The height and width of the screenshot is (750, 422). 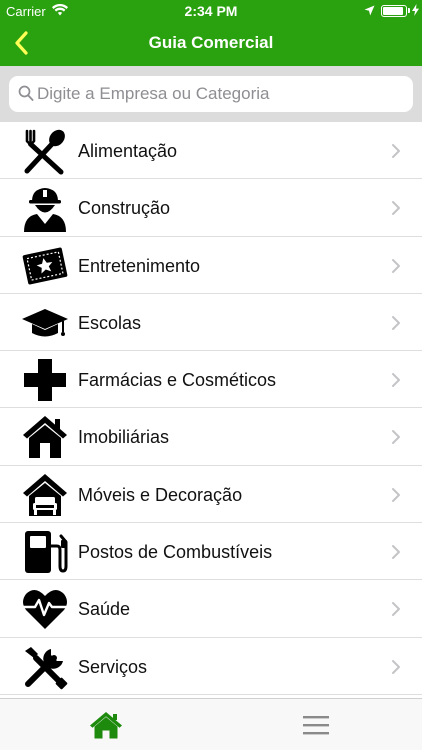 I want to click on list-item-postos: Postos de Combustíveis, so click(x=211, y=552).